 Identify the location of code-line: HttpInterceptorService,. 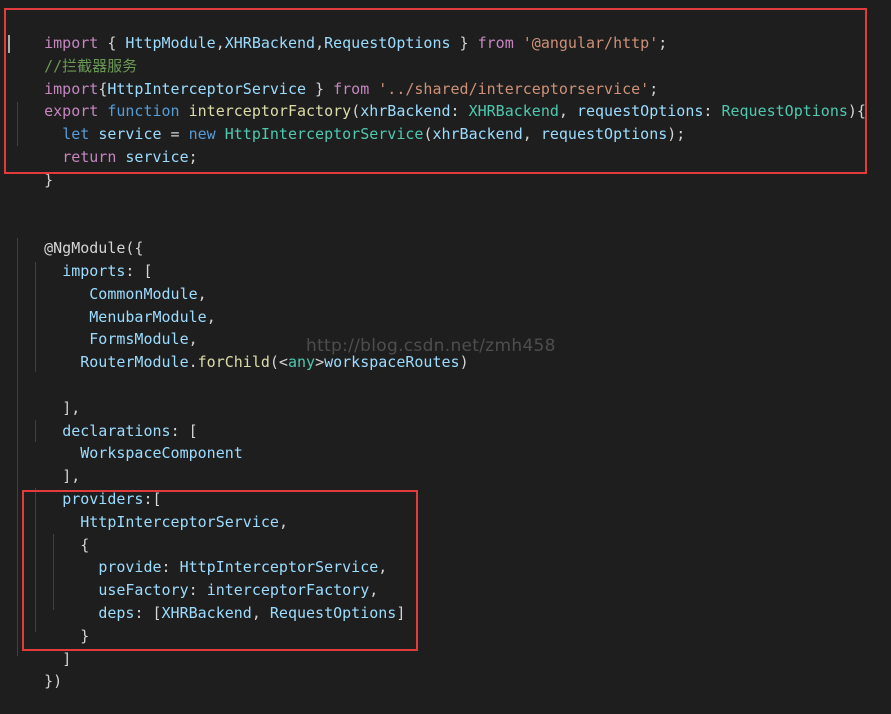
(148, 510).